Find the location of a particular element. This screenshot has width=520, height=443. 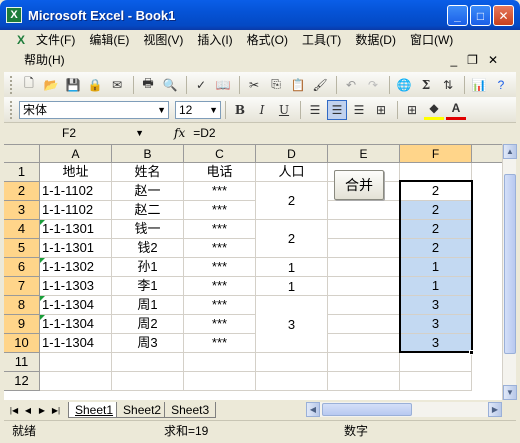

font-size-select: 12 ▼ is located at coordinates (198, 109).